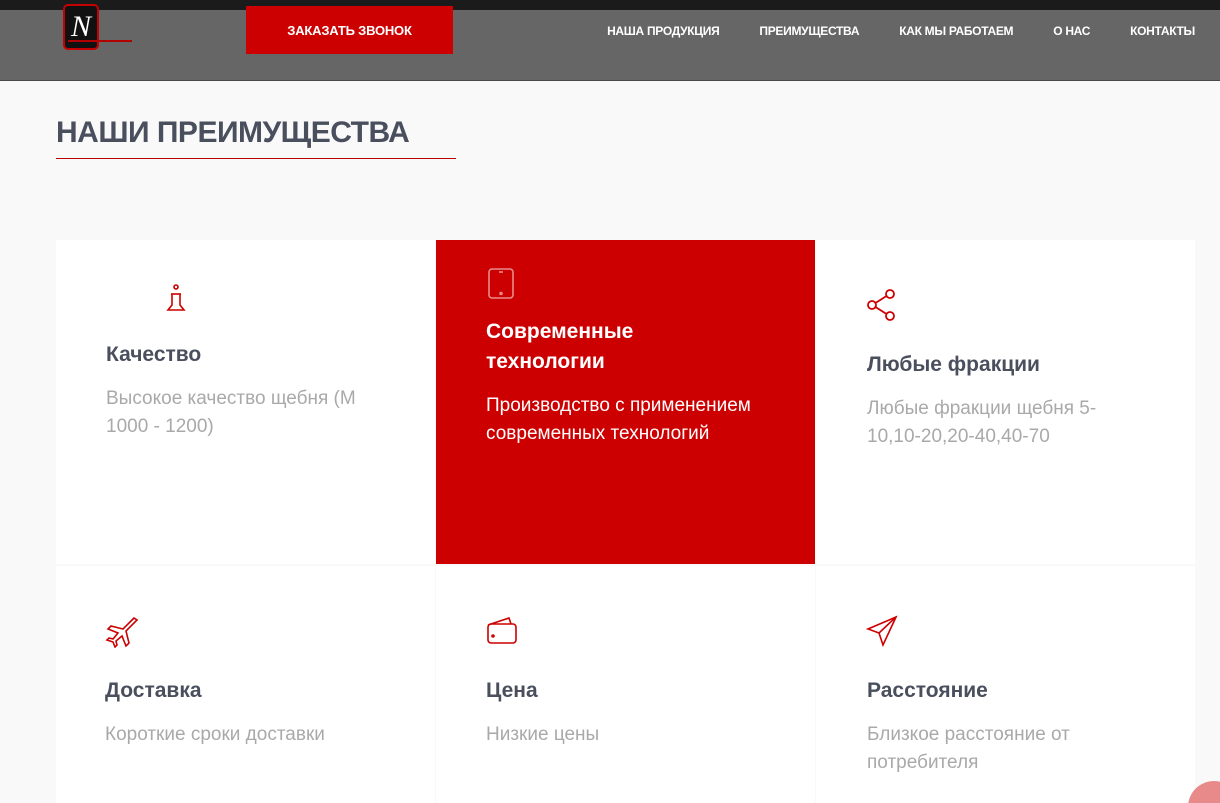 The image size is (1220, 803). Describe the element at coordinates (349, 30) in the screenshot. I see `order-call-button: ЗАКАЗАТЬ ЗВОНОК` at that location.